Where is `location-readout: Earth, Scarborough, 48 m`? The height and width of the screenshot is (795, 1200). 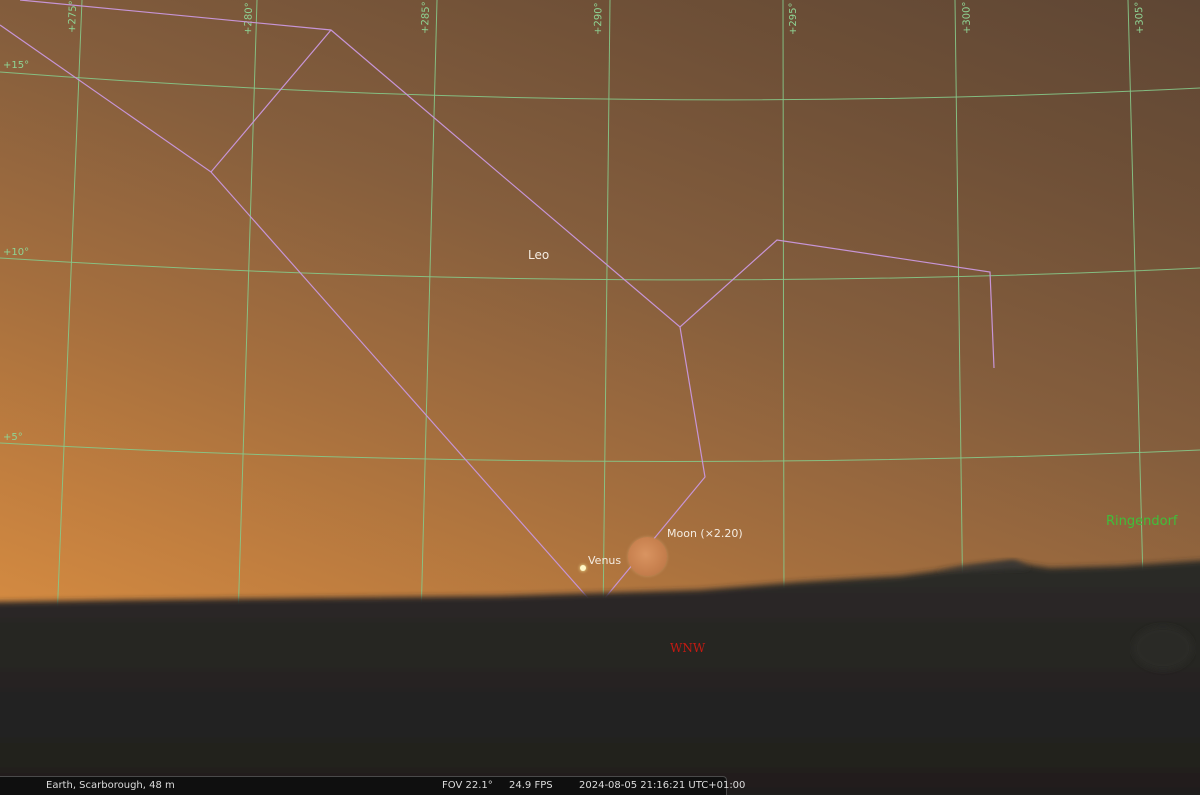 location-readout: Earth, Scarborough, 48 m is located at coordinates (110, 785).